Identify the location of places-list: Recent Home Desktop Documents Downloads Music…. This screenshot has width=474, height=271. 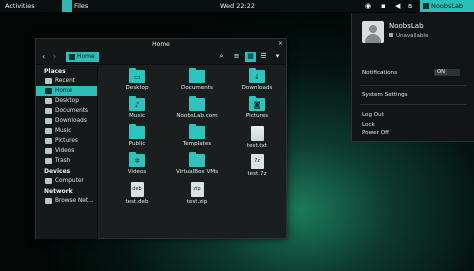
(66, 121).